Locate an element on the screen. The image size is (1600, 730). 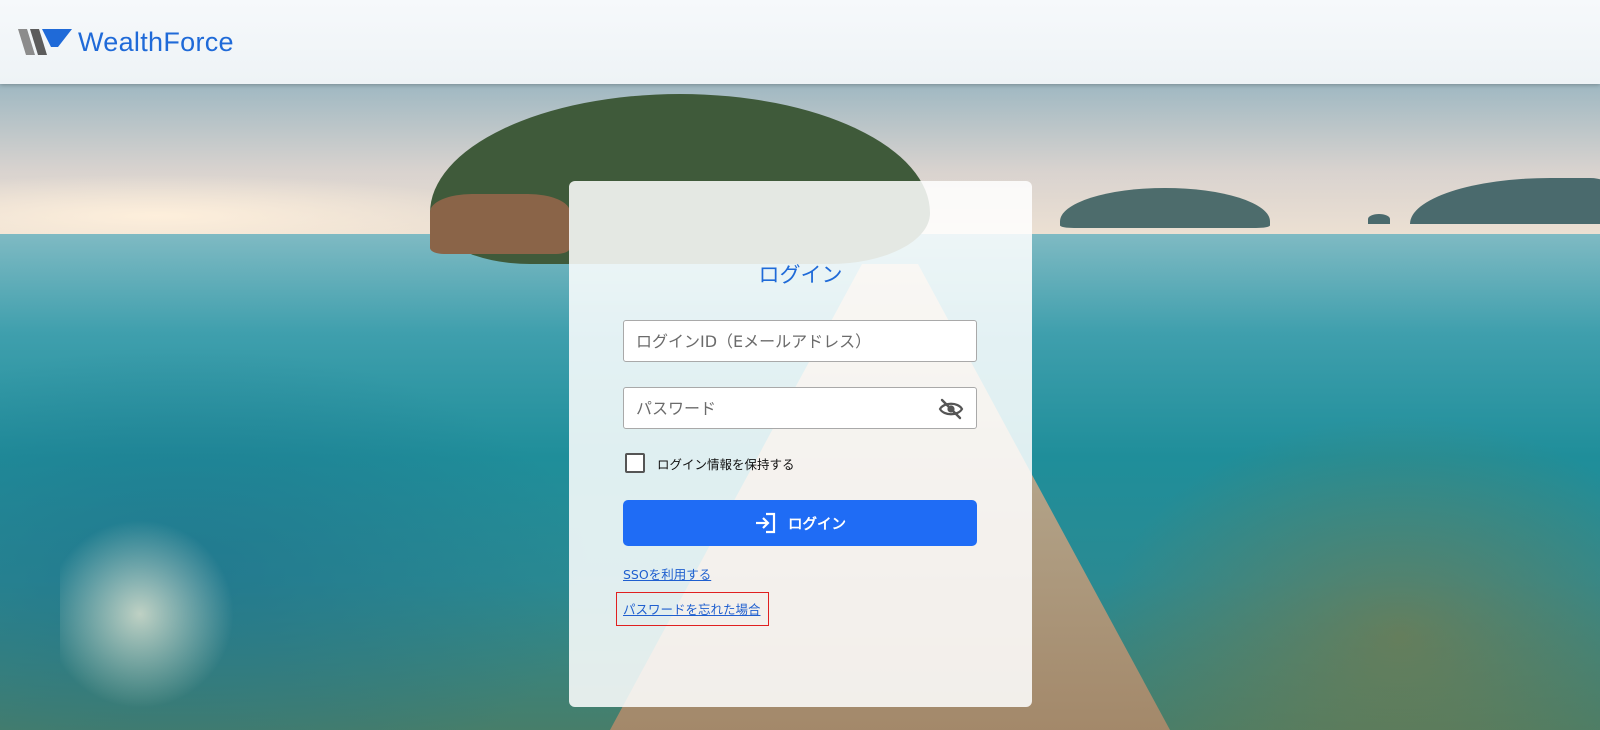
brand-name: WealthForce is located at coordinates (156, 42).